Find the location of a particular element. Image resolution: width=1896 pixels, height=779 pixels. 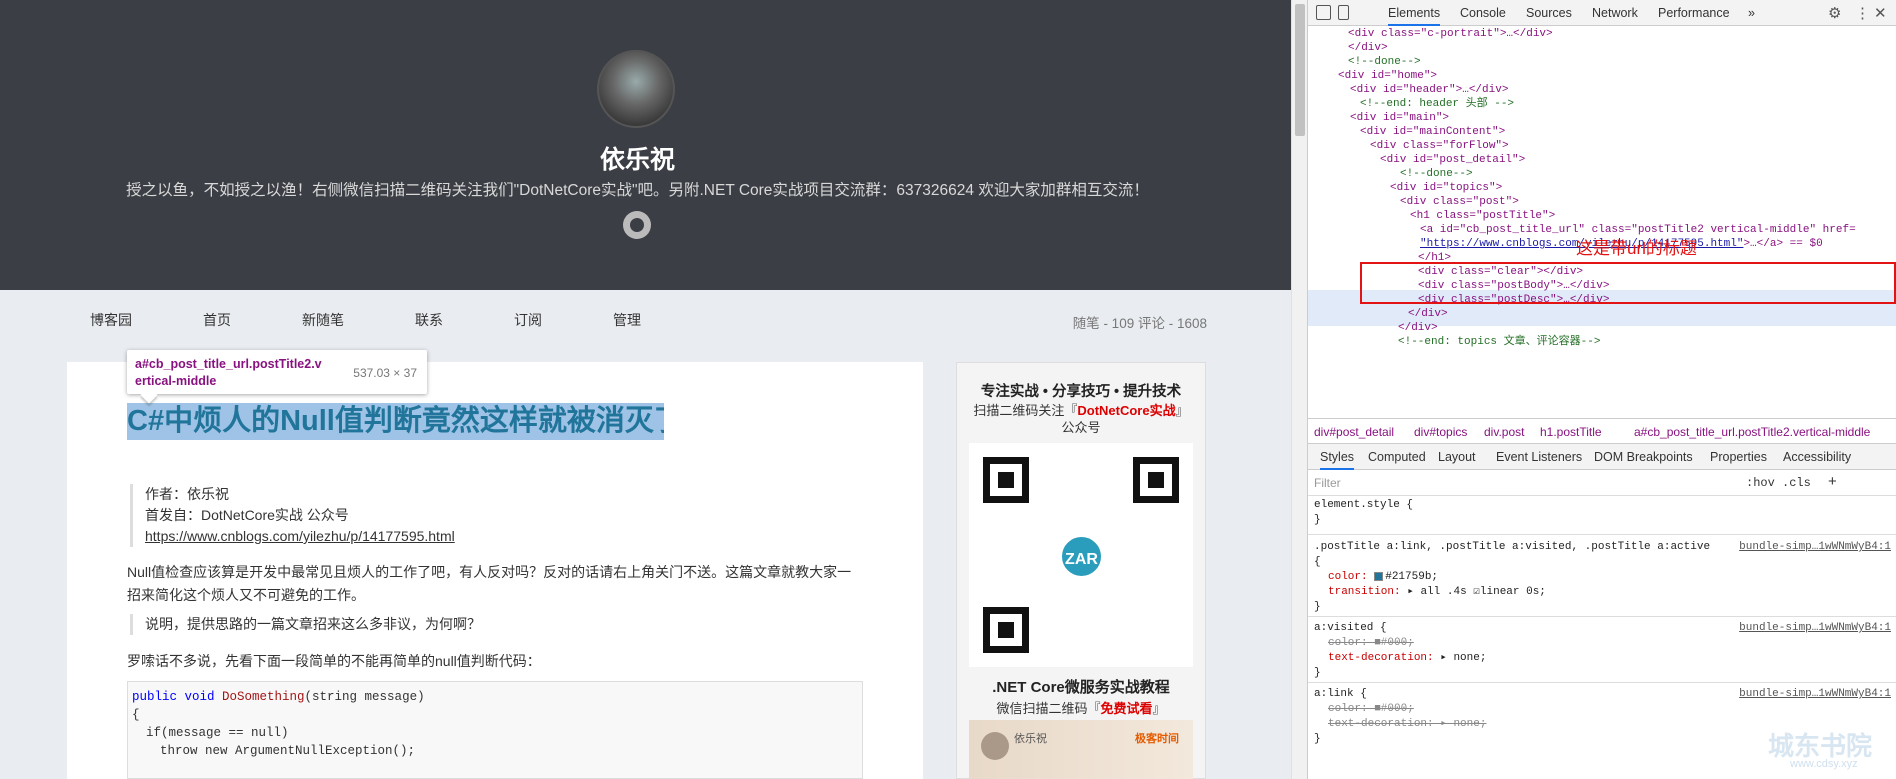

nav-subscribe: 订阅 is located at coordinates (528, 320).